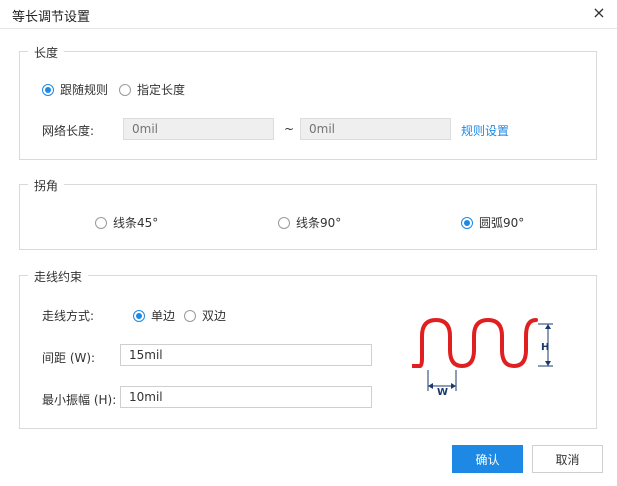  Describe the element at coordinates (548, 363) in the screenshot. I see `h-arrow-down` at that location.